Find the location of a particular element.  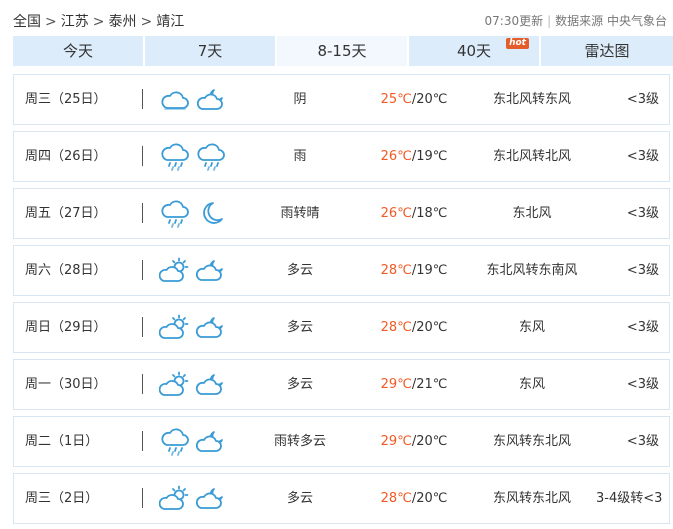

forecast-tabs: 今天 7天 8-15天 40天 hot 雷达图 is located at coordinates (343, 51).